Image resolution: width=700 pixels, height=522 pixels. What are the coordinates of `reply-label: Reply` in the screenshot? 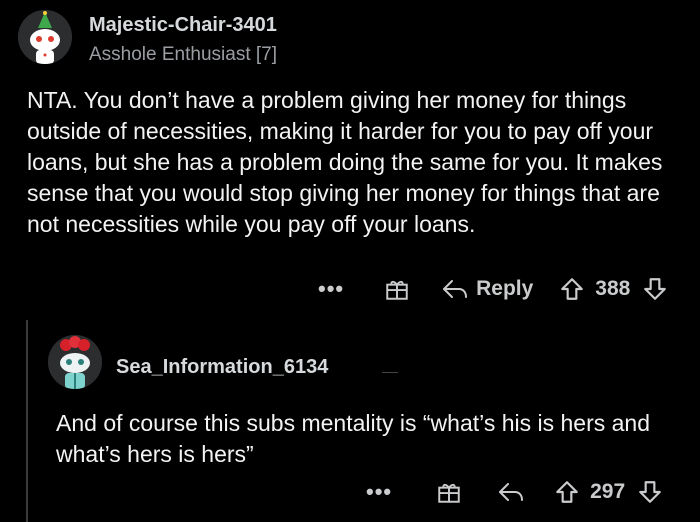 It's located at (505, 288).